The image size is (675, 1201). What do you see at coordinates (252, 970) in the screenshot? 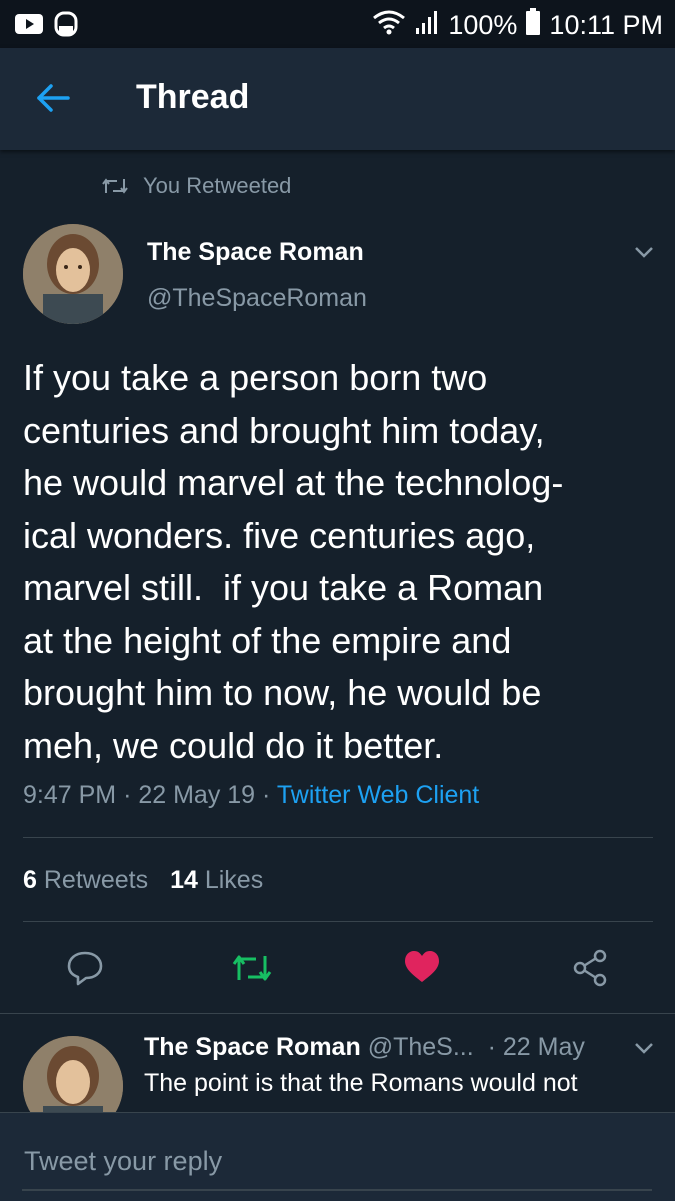
I see `retweet-button-icon` at bounding box center [252, 970].